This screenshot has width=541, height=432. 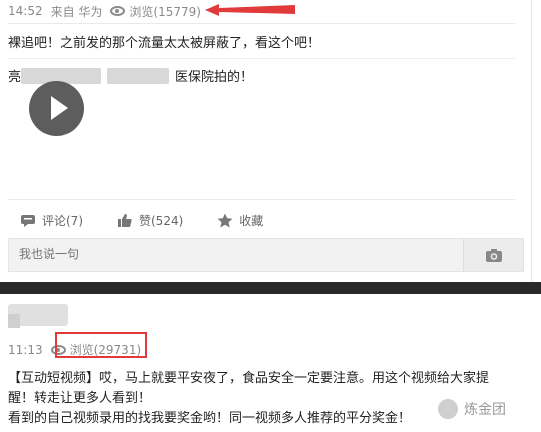 I want to click on blurred-text, so click(x=138, y=75).